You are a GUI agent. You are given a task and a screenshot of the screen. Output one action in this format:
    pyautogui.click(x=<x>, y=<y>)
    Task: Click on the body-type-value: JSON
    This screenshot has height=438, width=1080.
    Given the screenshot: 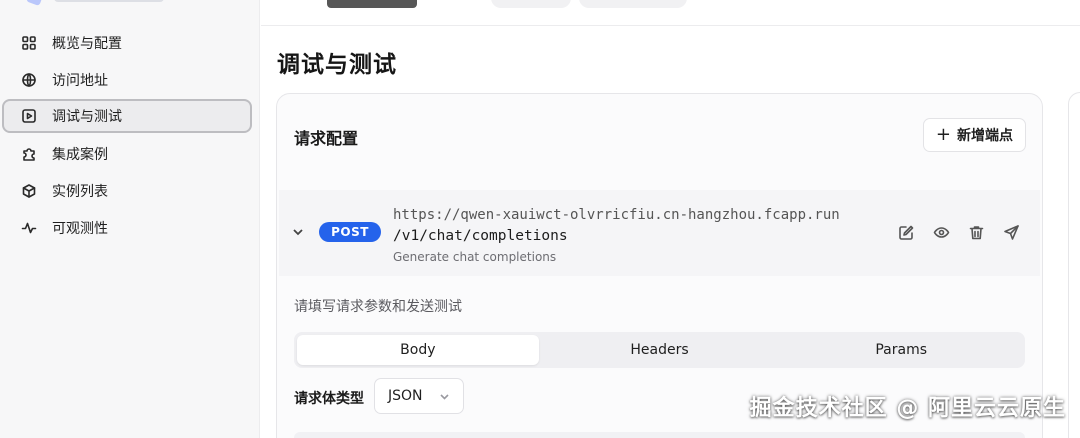 What is the action you would take?
    pyautogui.click(x=405, y=396)
    